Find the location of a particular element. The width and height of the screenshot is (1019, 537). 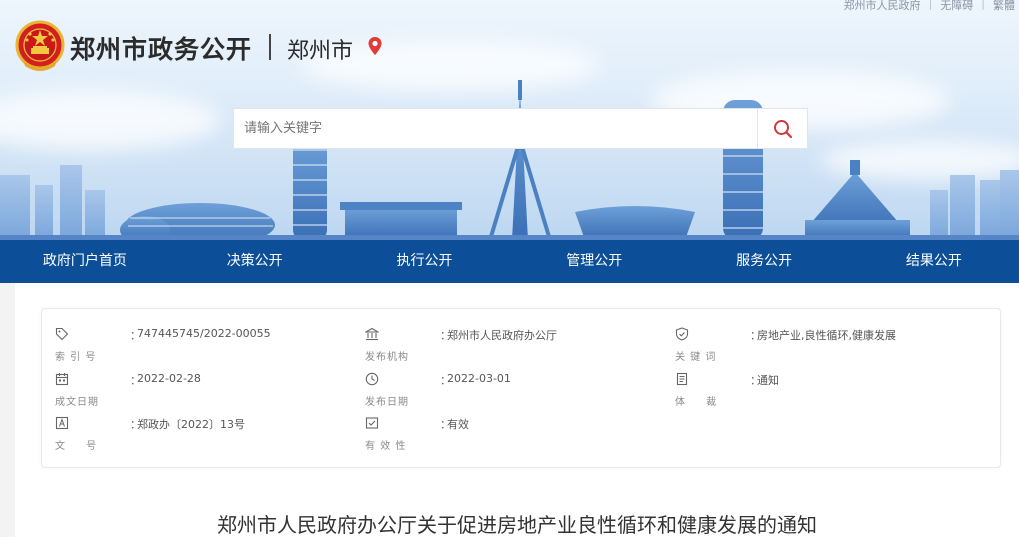

clock-icon is located at coordinates (372, 379).